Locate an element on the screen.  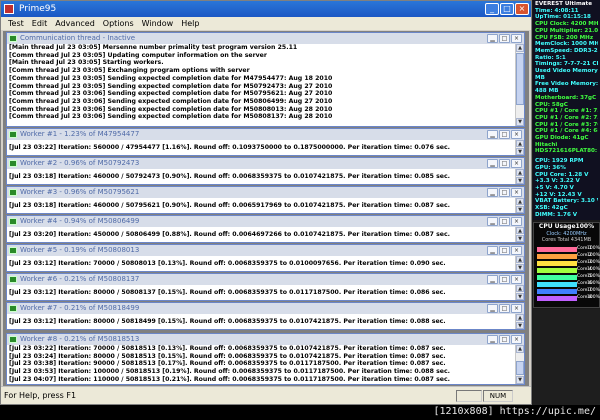
worker-7-titlebar: Worker #7 - 0.21% of M50818499 ▁ □ × is located at coordinates (265, 308).